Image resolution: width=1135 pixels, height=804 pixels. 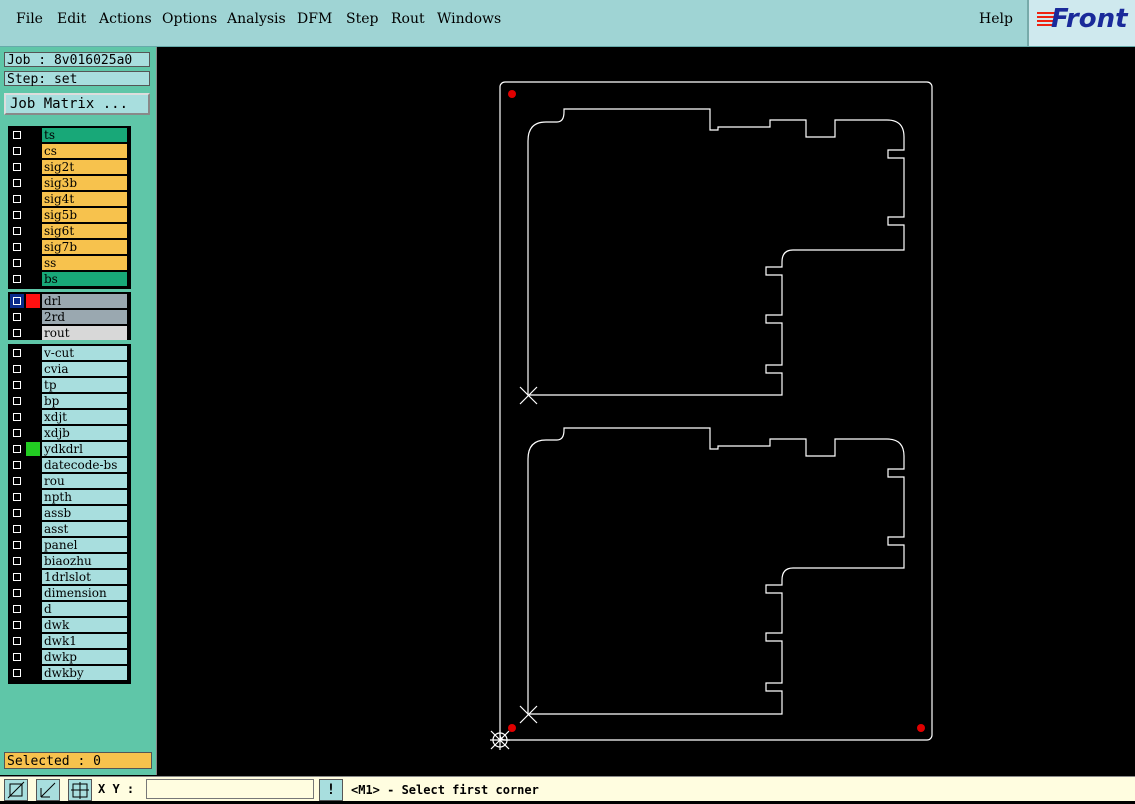 I want to click on layer-name: dwk, so click(x=84, y=625).